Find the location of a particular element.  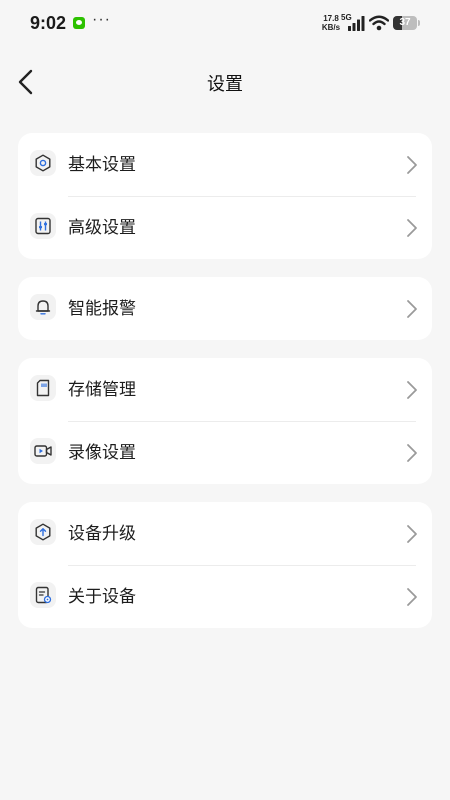

video-camera-icon is located at coordinates (43, 451).